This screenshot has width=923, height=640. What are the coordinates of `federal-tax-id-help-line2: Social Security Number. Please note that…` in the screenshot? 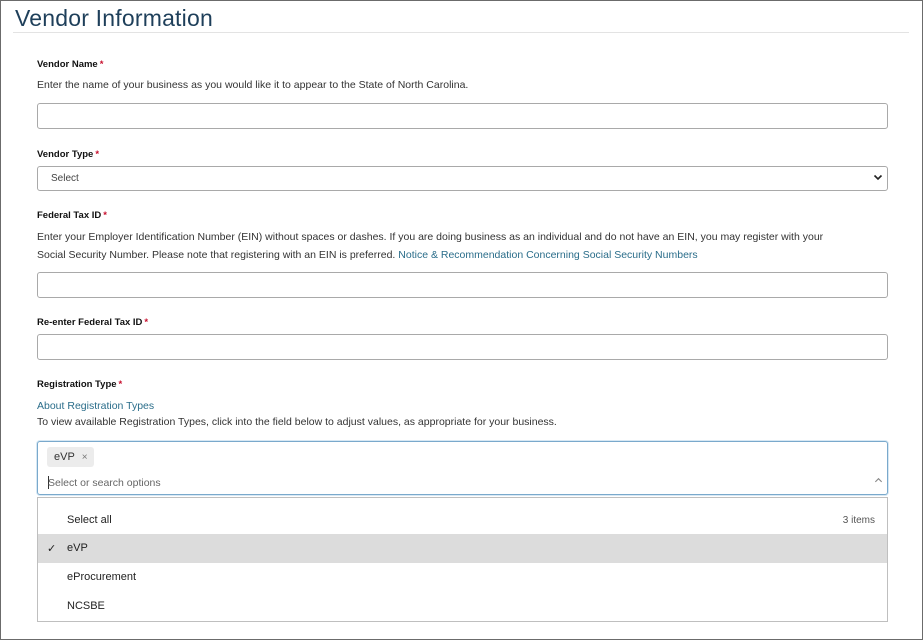 It's located at (430, 255).